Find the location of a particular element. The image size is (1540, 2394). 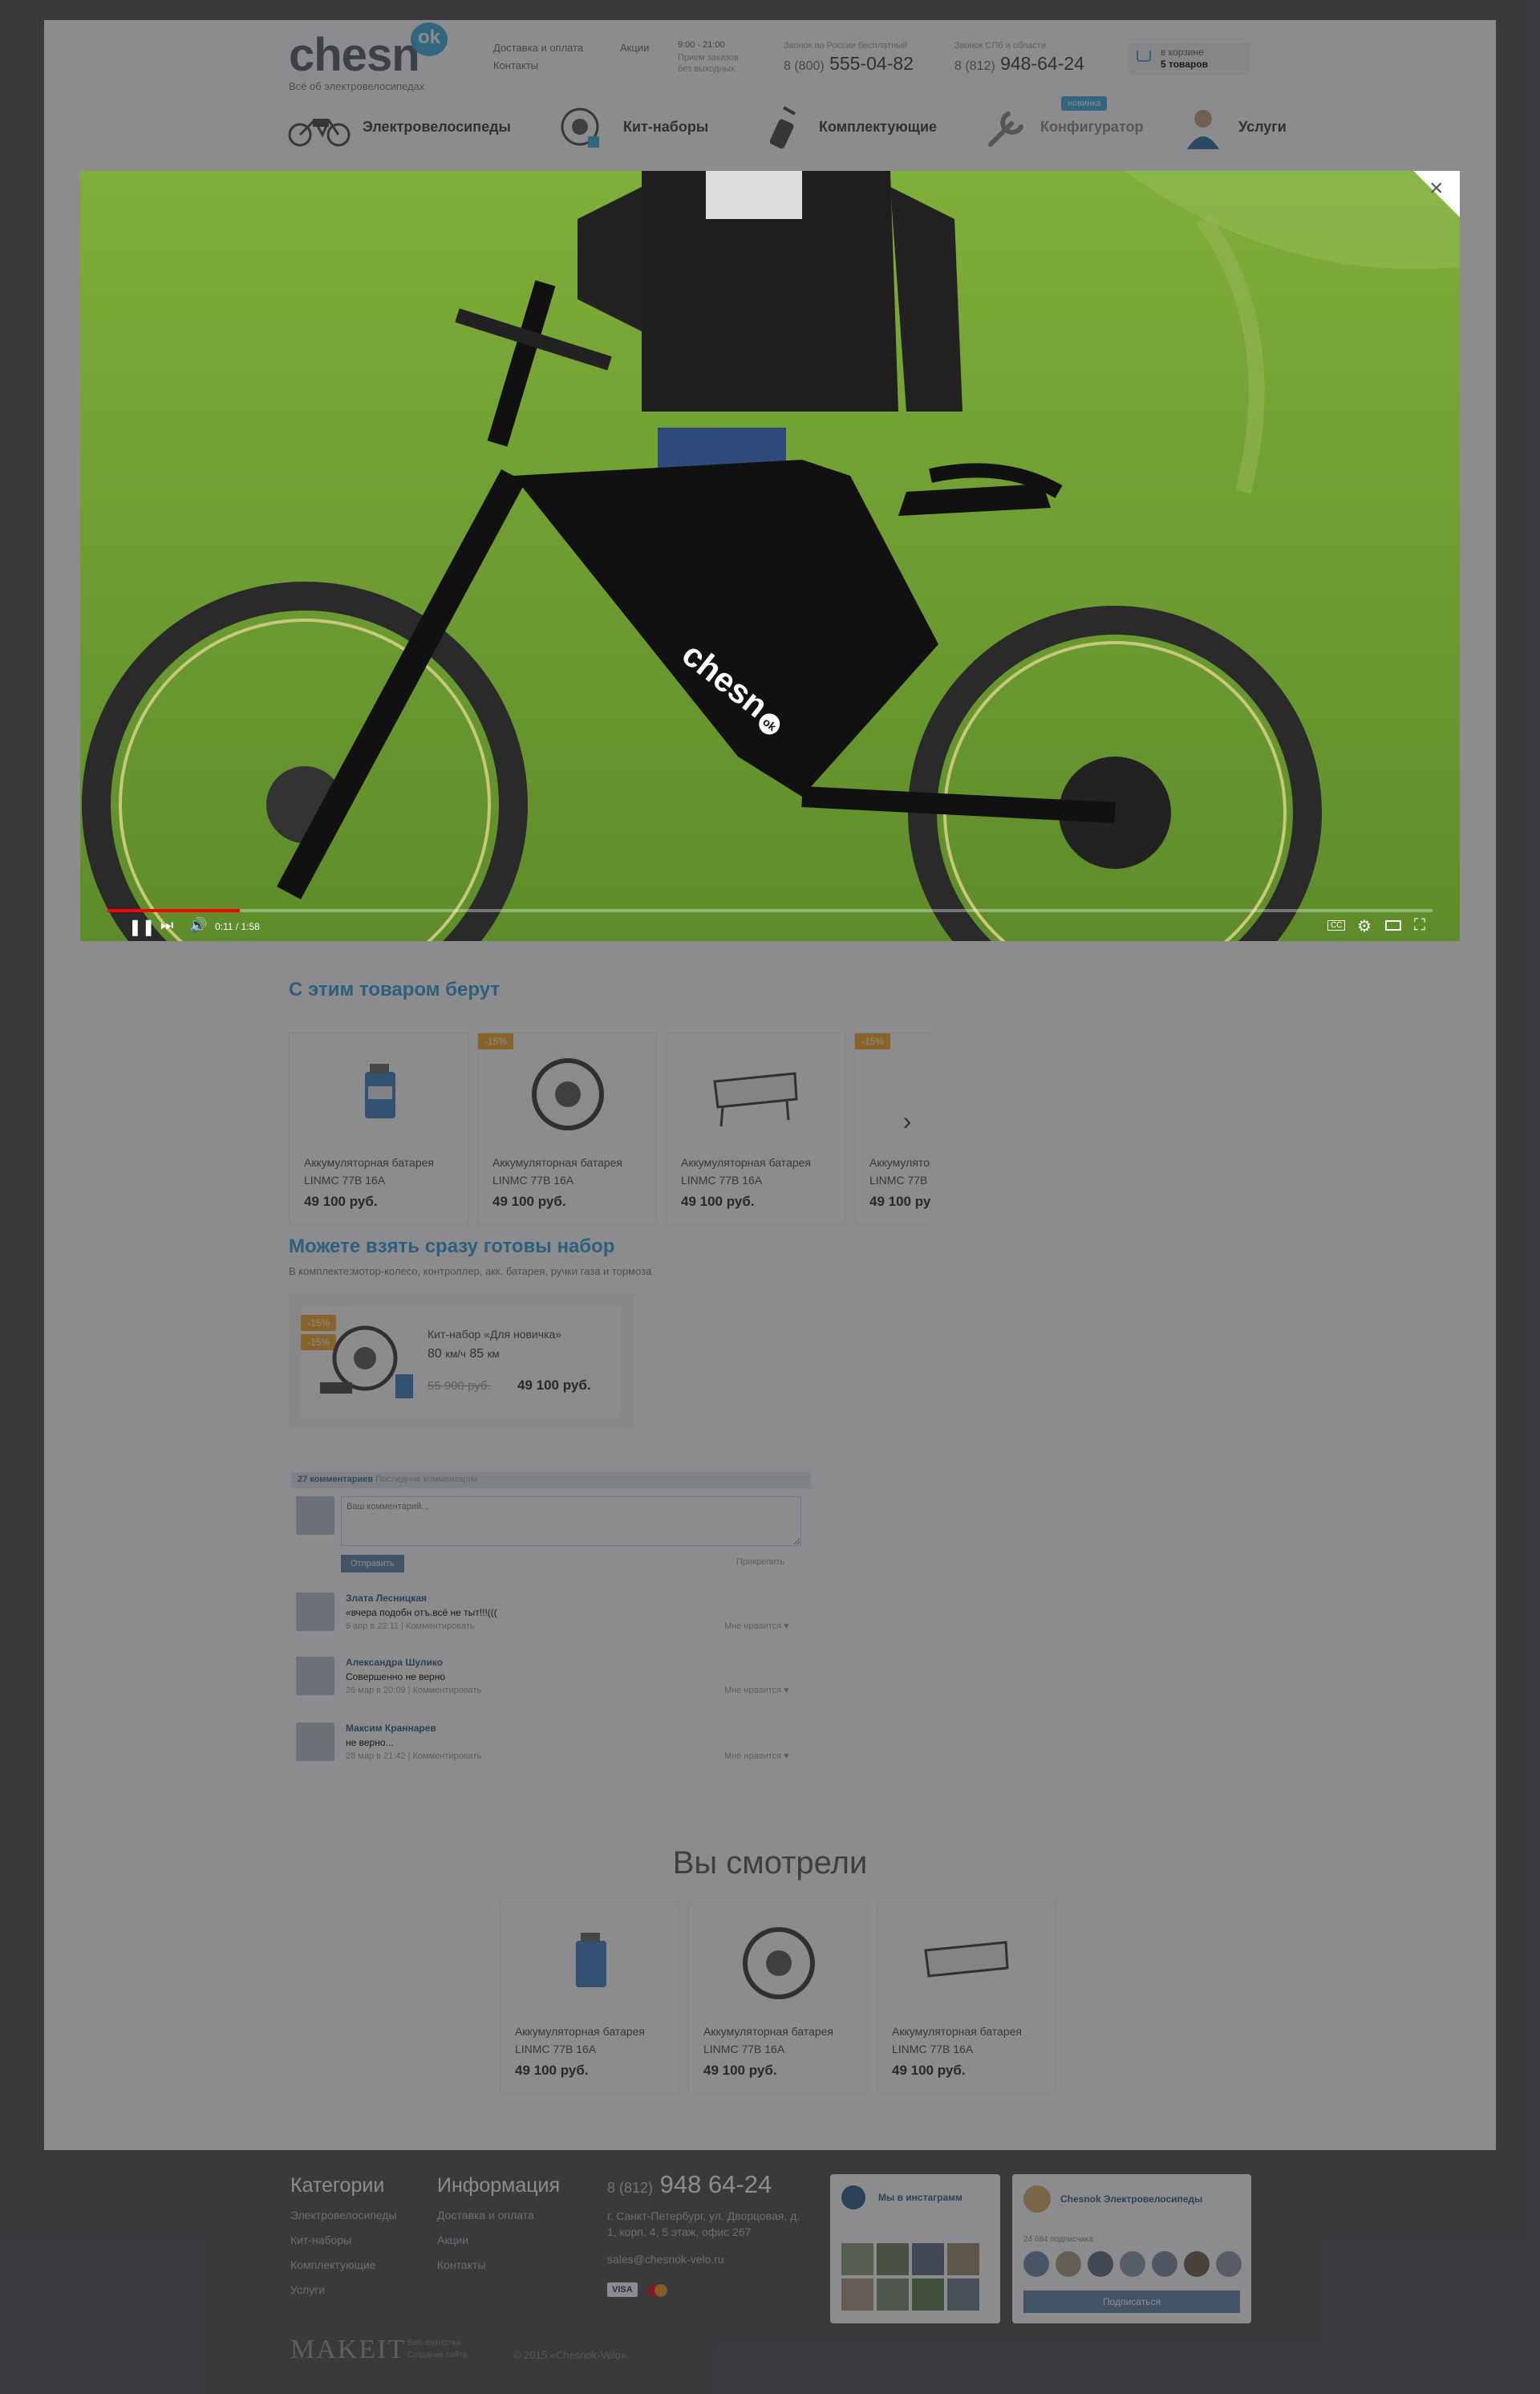

instagram-widget: Мы в инстаграмм is located at coordinates (915, 2248).